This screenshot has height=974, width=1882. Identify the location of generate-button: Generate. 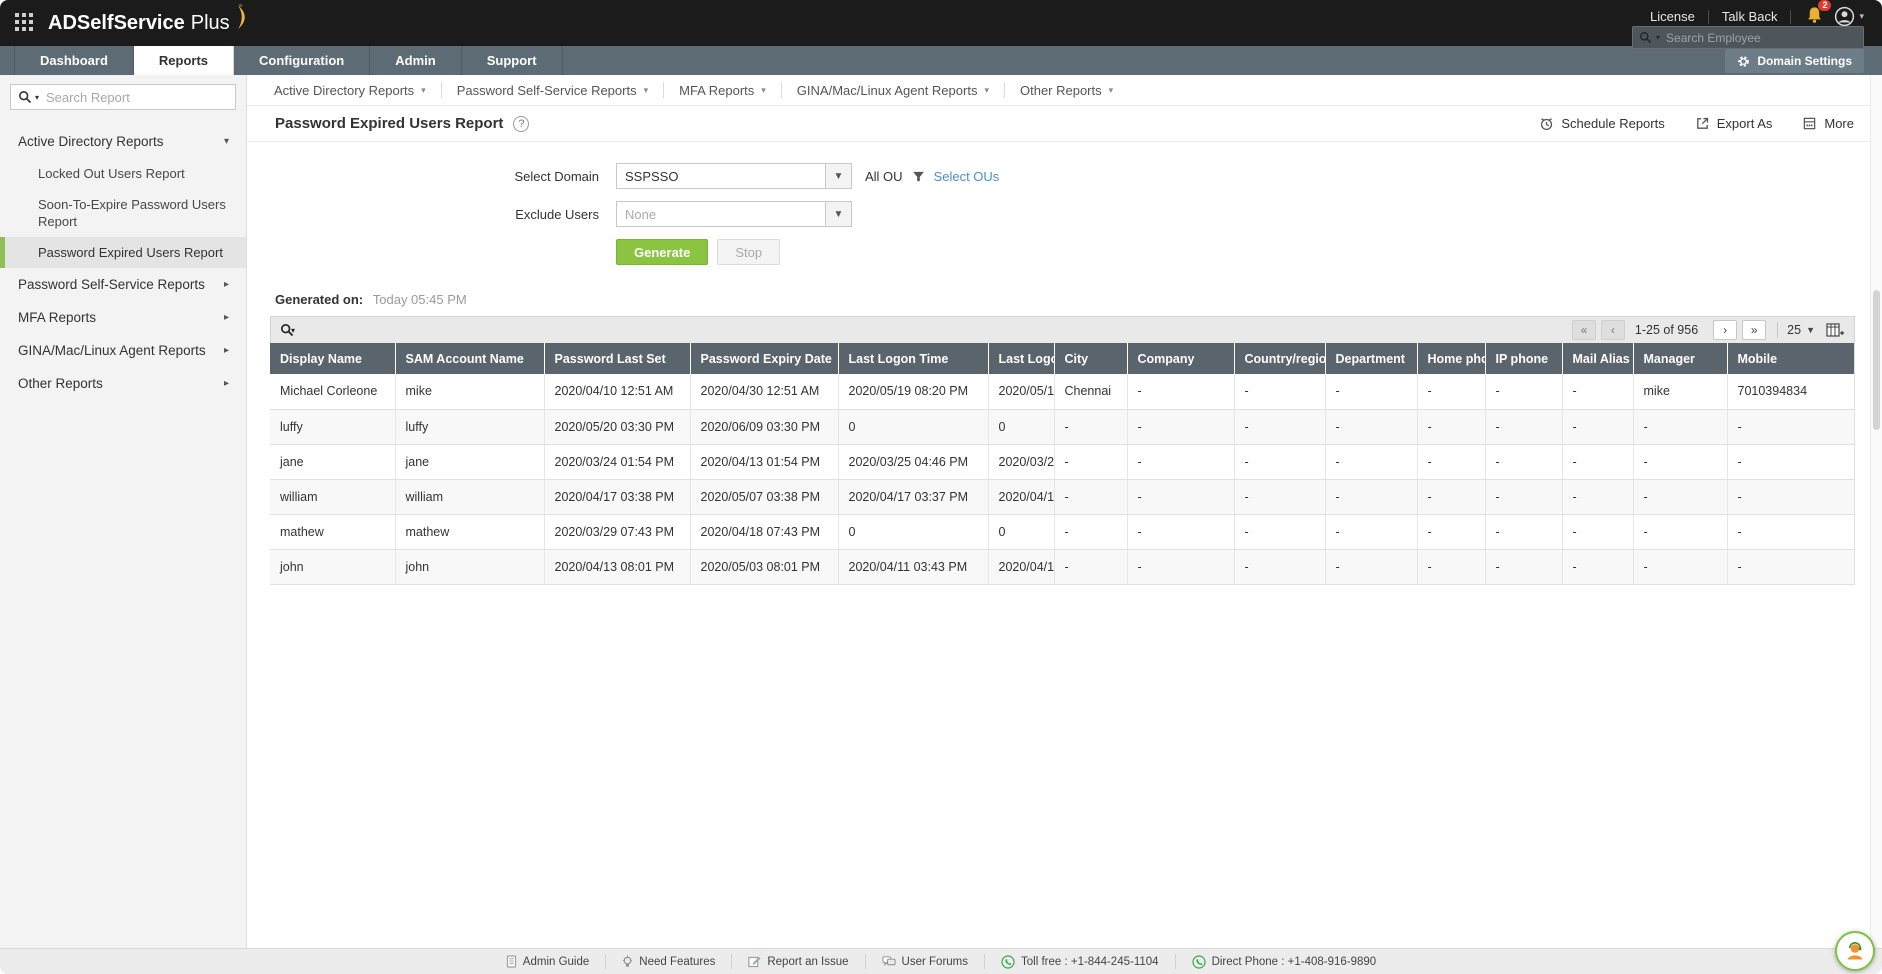
(662, 252).